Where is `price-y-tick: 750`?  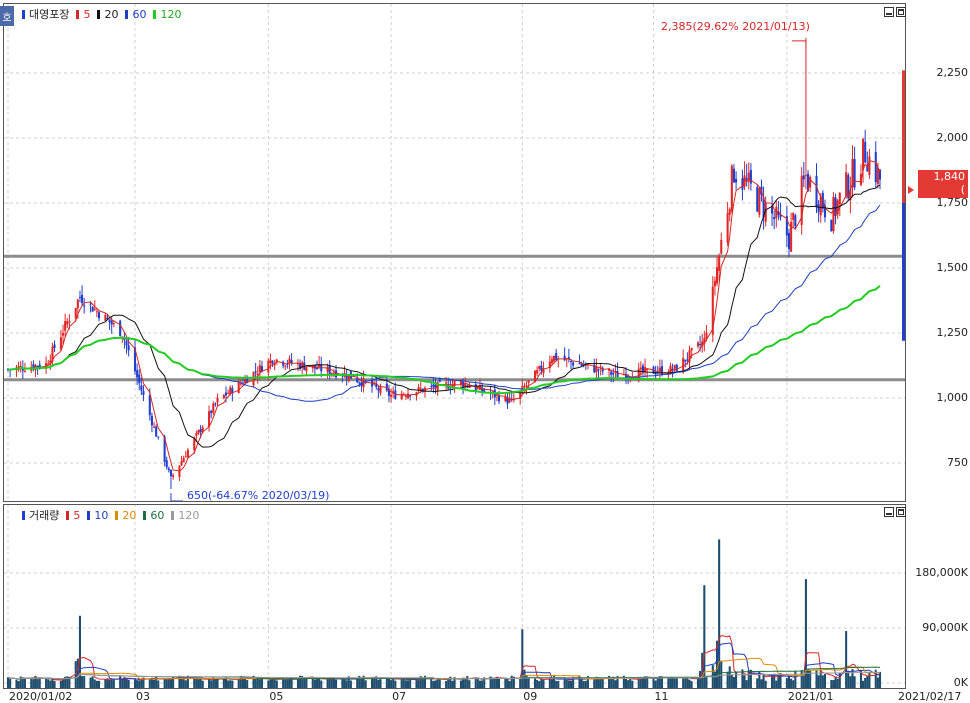
price-y-tick: 750 is located at coordinates (957, 462).